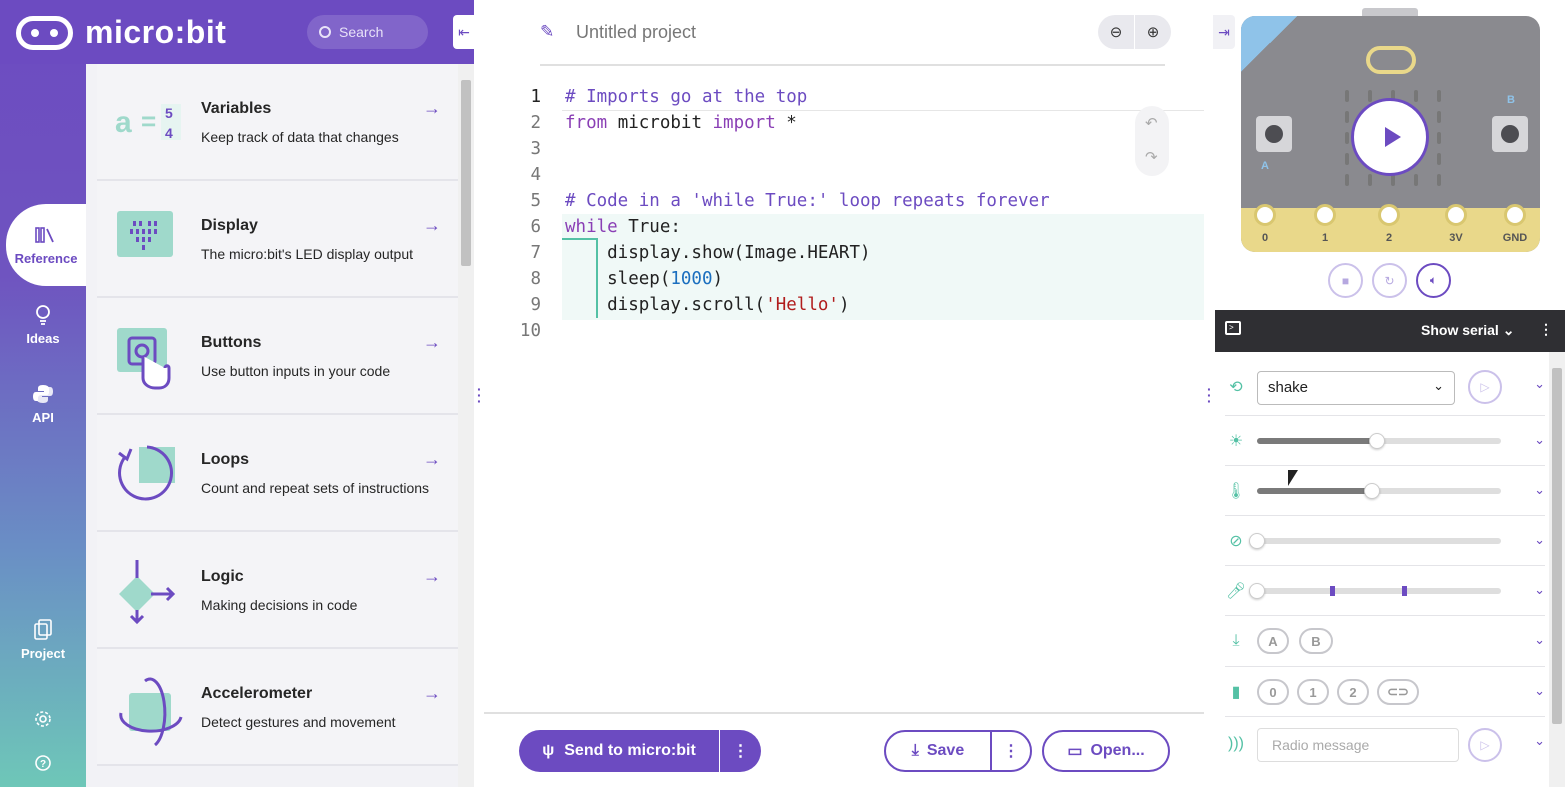 The height and width of the screenshot is (787, 1565). Describe the element at coordinates (1356, 388) in the screenshot. I see `gesture-select: shake ⌄` at that location.